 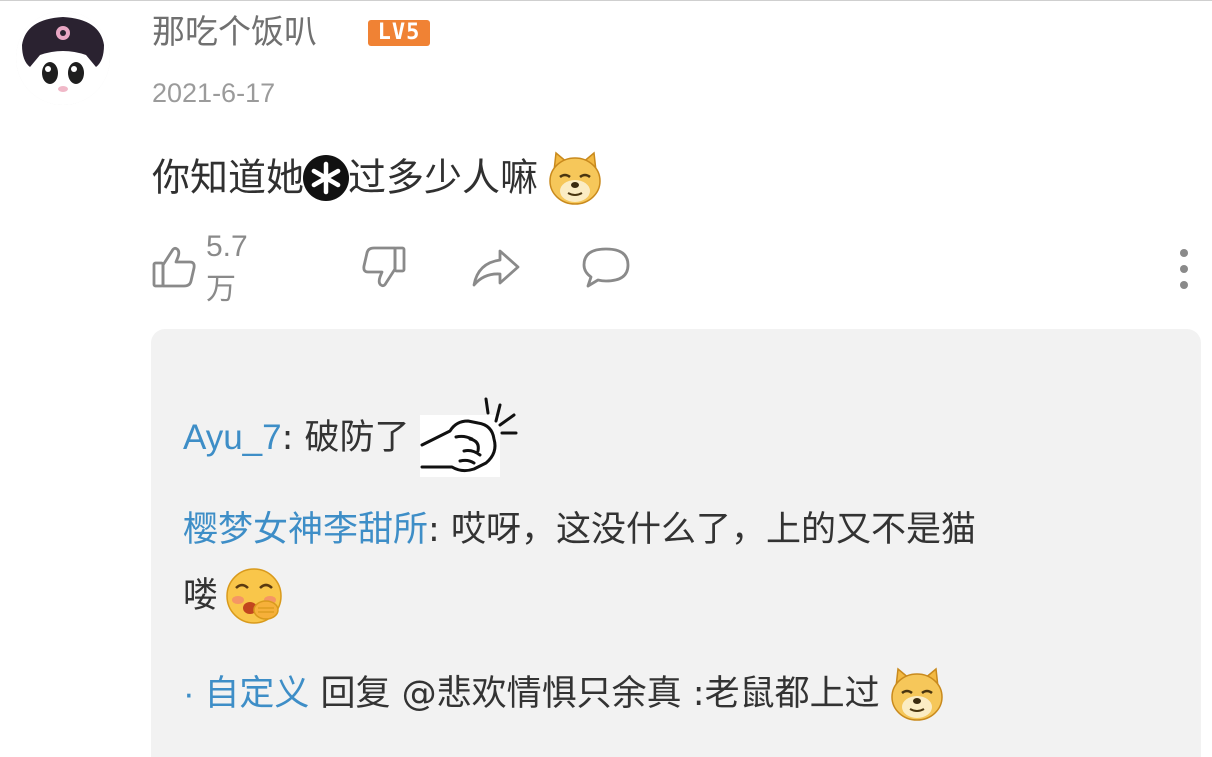 I want to click on reply-item-continuation: 喽, so click(x=233, y=595).